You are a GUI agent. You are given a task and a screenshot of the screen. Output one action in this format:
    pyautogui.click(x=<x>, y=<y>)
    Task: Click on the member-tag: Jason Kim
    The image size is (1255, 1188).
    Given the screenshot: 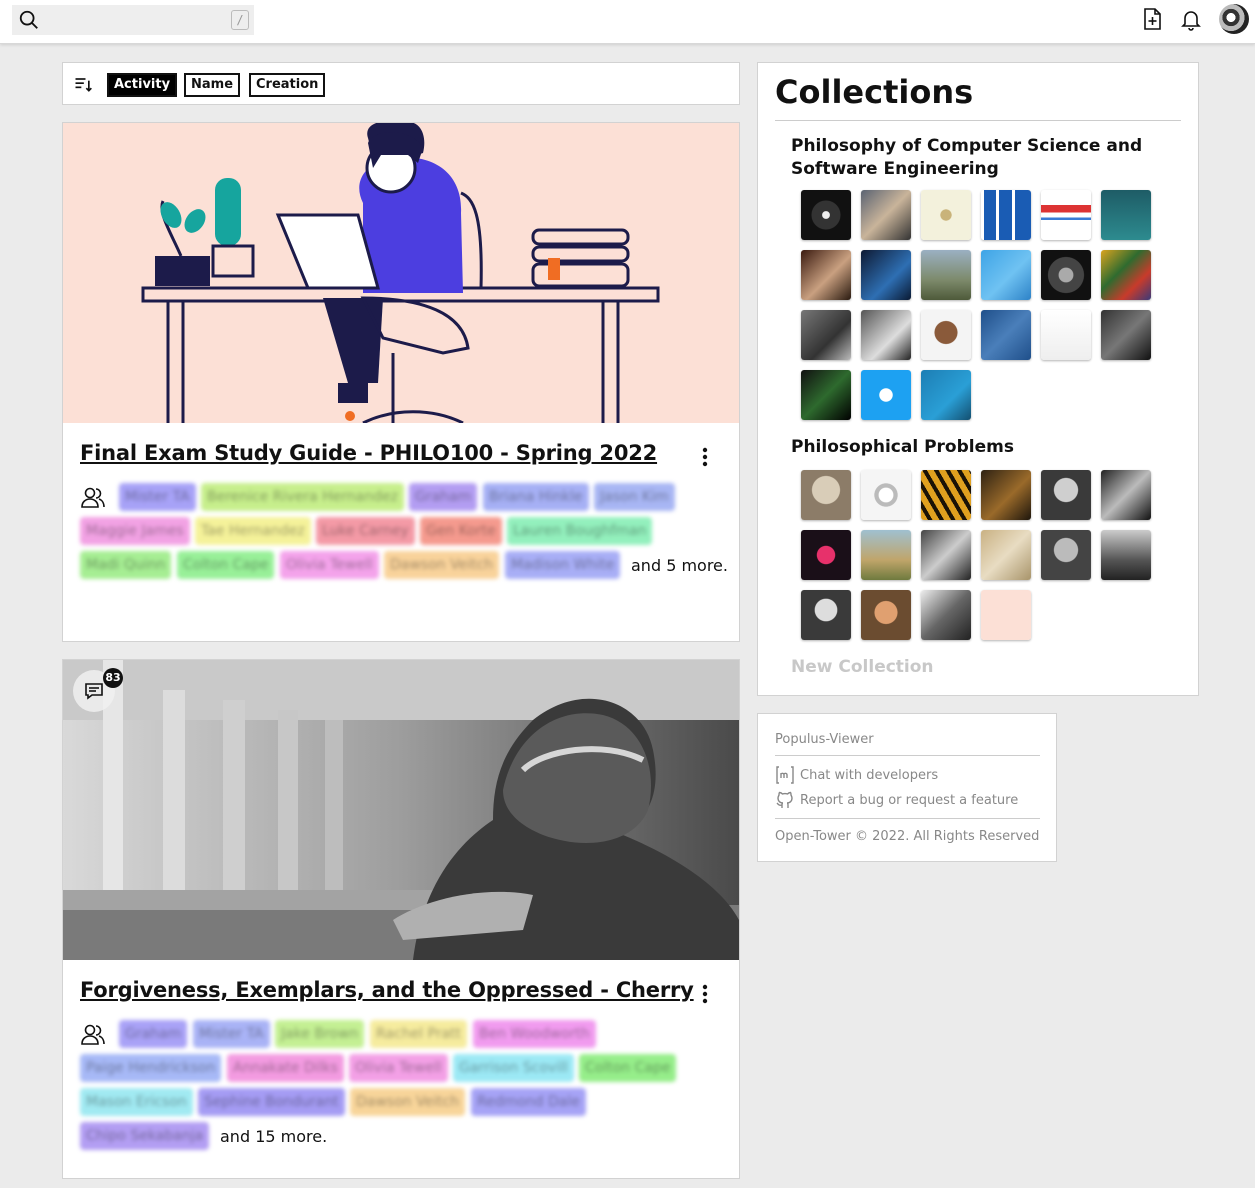 What is the action you would take?
    pyautogui.click(x=634, y=497)
    